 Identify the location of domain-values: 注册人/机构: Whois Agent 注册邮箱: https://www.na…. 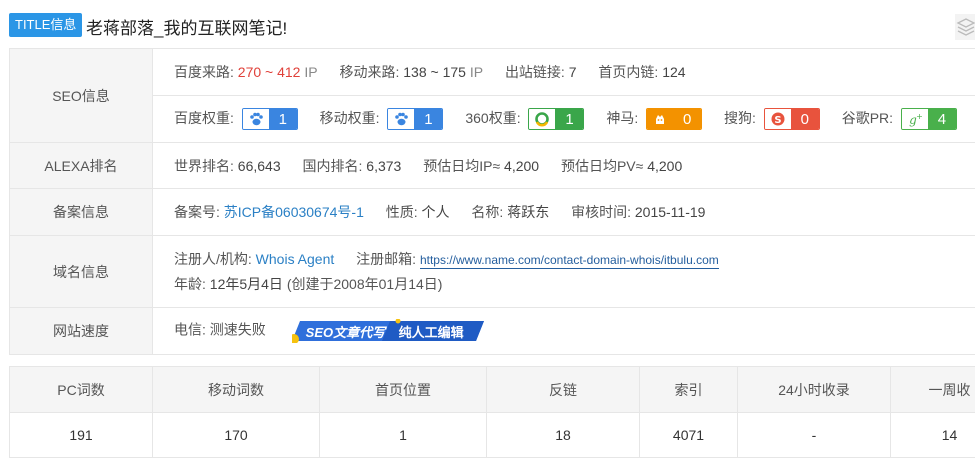
(564, 272).